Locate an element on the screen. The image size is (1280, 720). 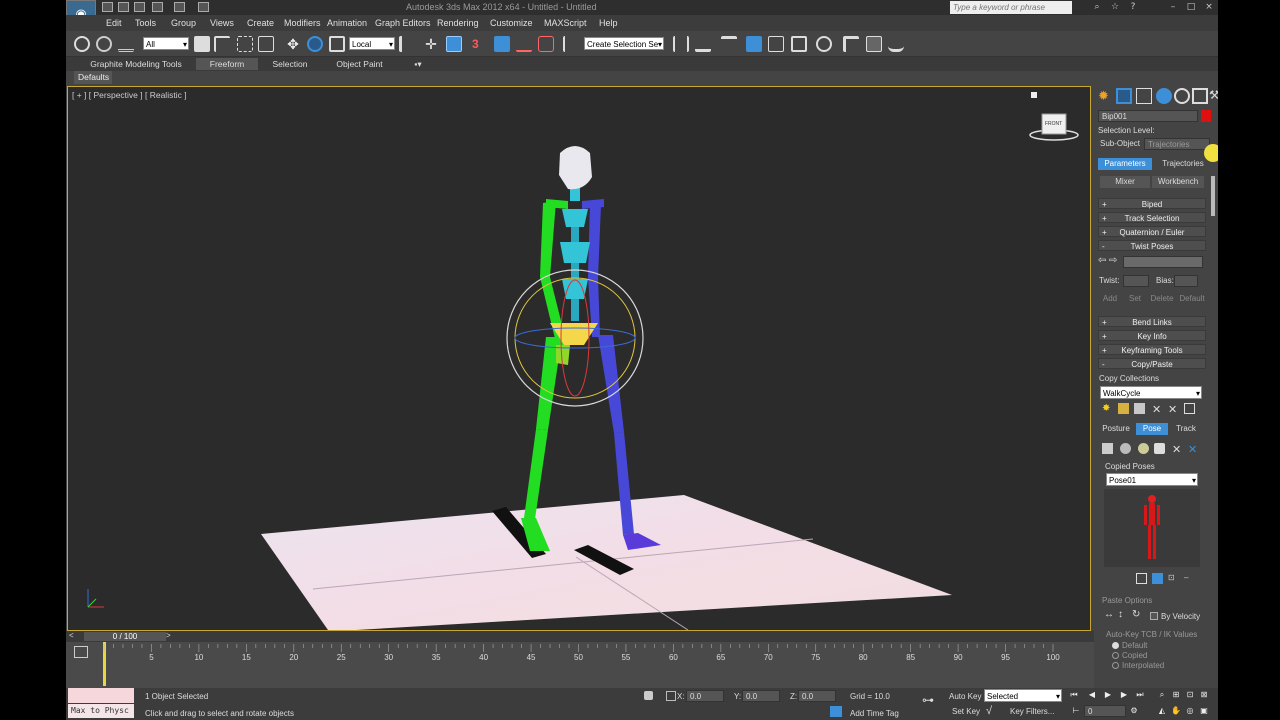
new-file-icon is located at coordinates (107, 7).